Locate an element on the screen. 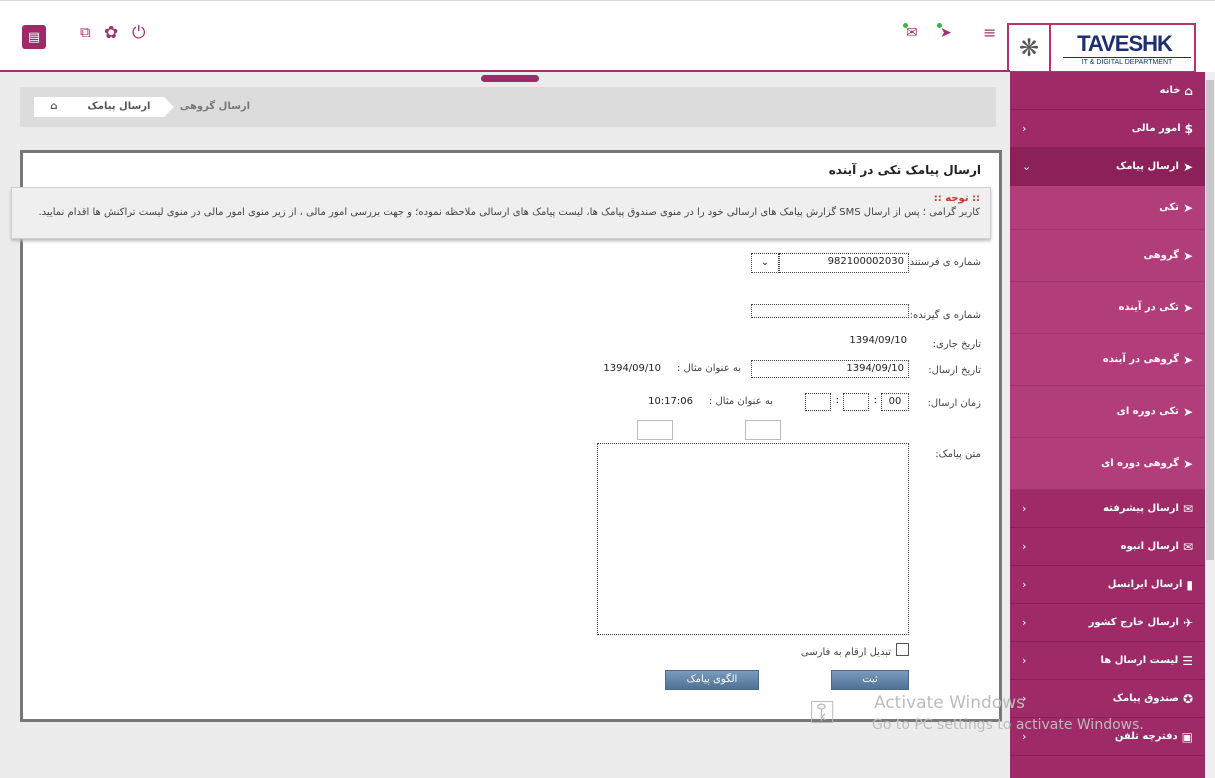 This screenshot has width=1215, height=778. grid-icon: ▤ is located at coordinates (34, 37).